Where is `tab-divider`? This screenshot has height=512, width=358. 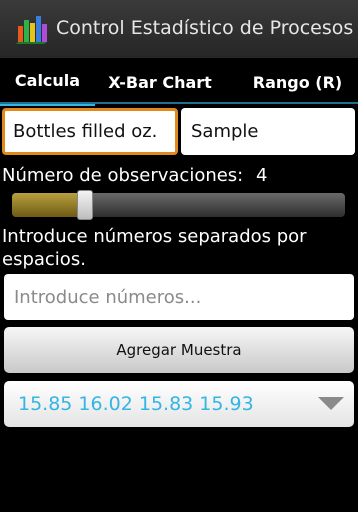
tab-divider is located at coordinates (179, 103).